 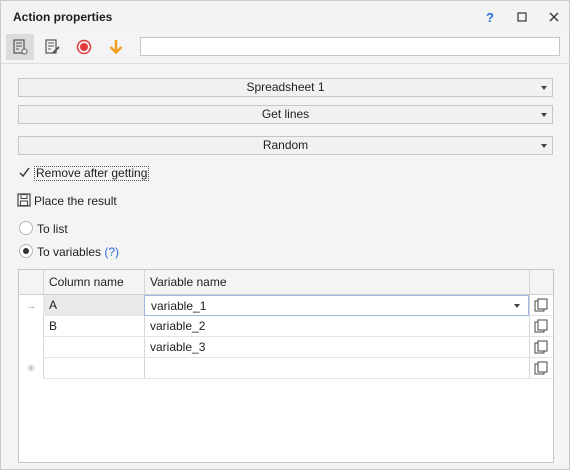 I want to click on action-select-value: Get lines, so click(x=285, y=114).